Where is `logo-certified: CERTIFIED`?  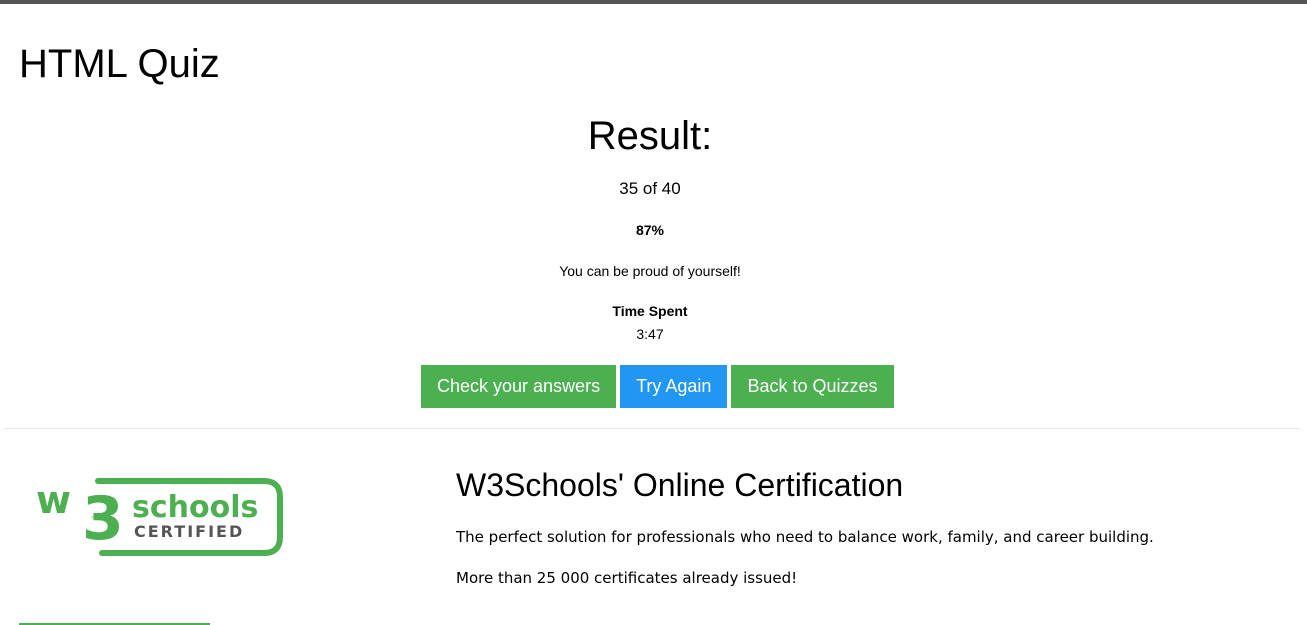 logo-certified: CERTIFIED is located at coordinates (189, 531).